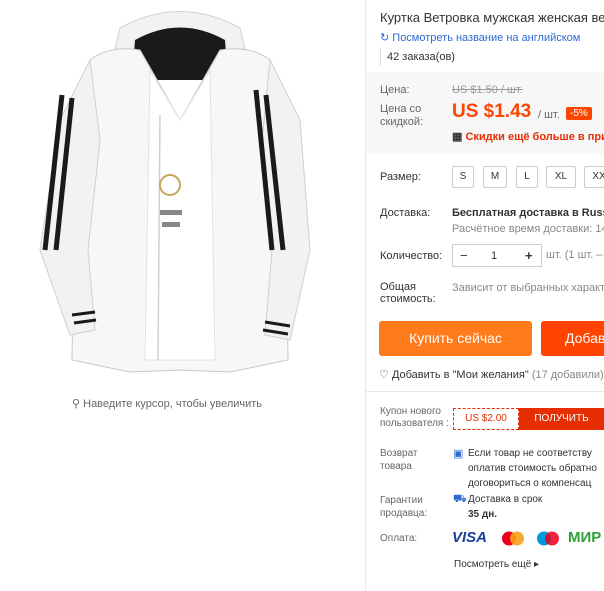 Image resolution: width=604 pixels, height=591 pixels. I want to click on delivery-time: Расчётное время доставки: 14, so click(528, 229).